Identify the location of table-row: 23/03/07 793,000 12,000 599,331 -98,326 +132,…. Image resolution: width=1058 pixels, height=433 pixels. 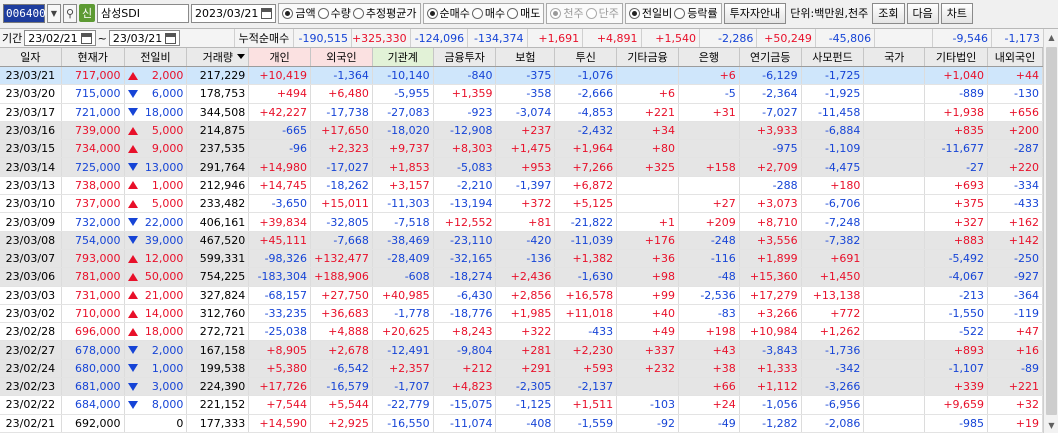
(521, 259).